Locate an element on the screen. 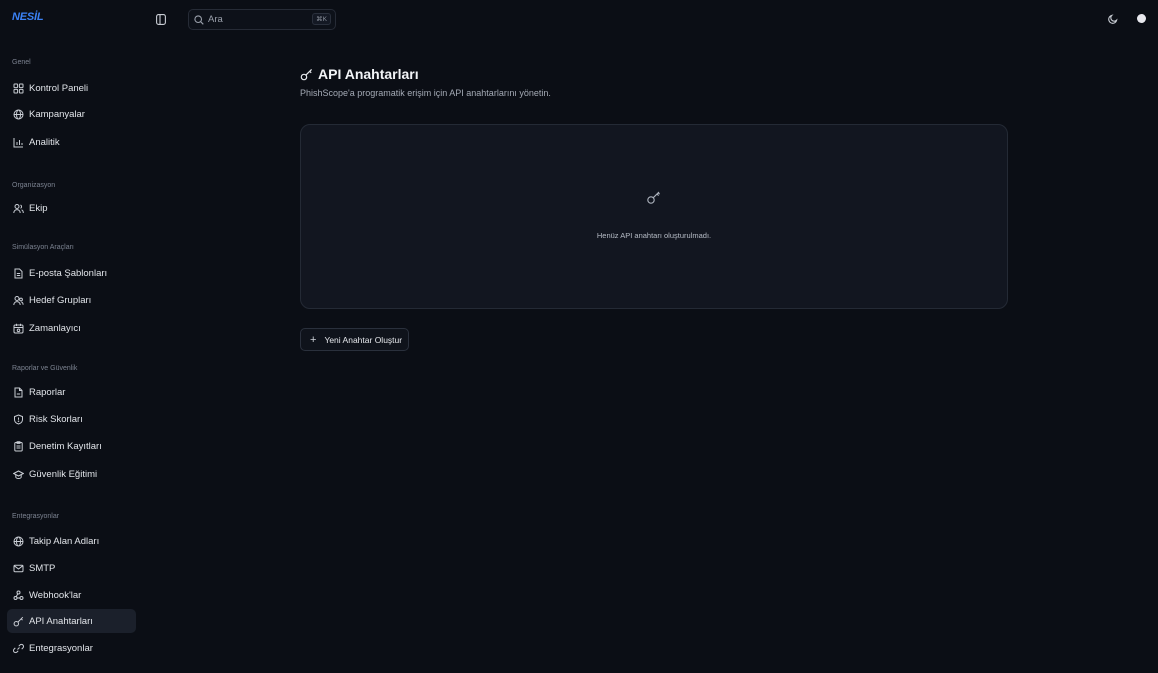  search-shortcut-badge: ⌘K is located at coordinates (321, 19).